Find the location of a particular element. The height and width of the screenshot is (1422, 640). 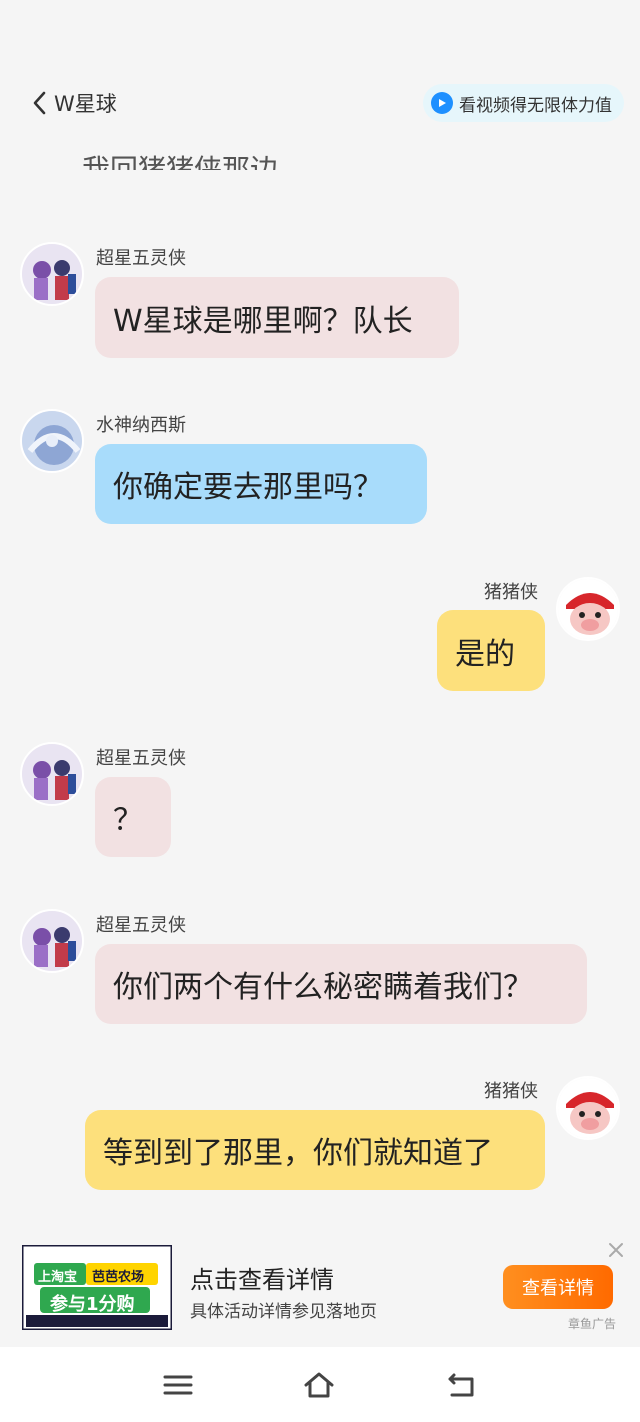

ad-image-text: 参与1分购 is located at coordinates (92, 1304).